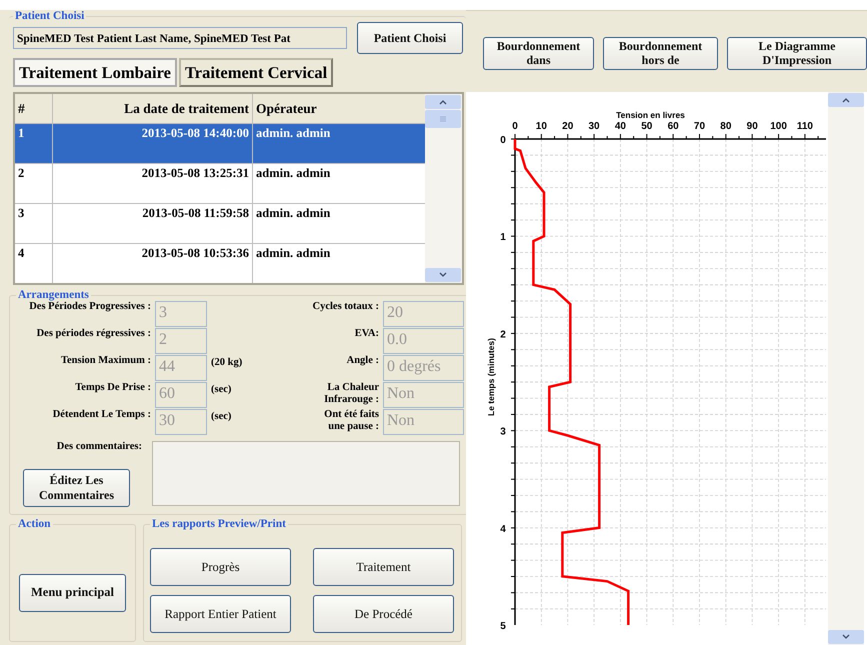  What do you see at coordinates (700, 126) in the screenshot?
I see `tick-label: 70` at bounding box center [700, 126].